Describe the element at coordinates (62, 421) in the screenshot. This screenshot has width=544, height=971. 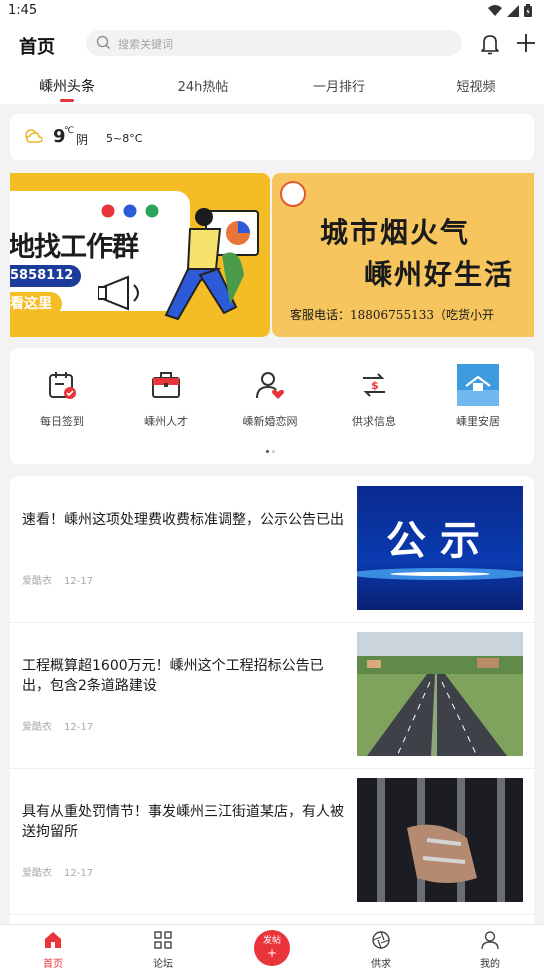
I see `quick-link-label: 每日签到` at that location.